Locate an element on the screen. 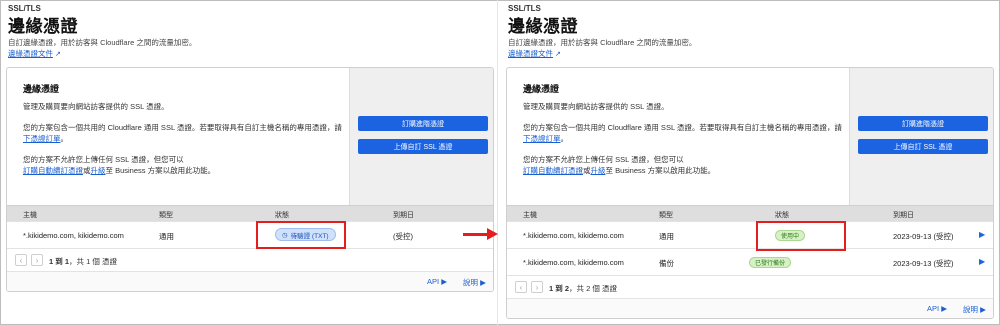  pagination-total: ，共 2 個 憑證 is located at coordinates (593, 288).